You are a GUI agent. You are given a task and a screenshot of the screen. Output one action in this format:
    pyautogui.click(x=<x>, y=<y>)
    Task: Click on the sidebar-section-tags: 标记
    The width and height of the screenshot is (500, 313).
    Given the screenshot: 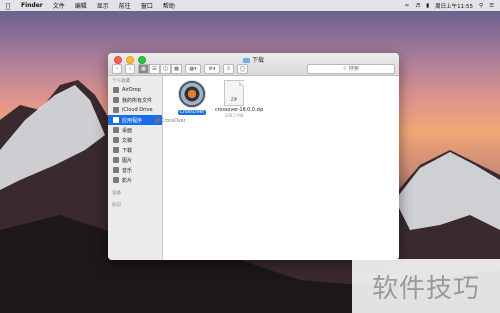 What is the action you would take?
    pyautogui.click(x=116, y=205)
    